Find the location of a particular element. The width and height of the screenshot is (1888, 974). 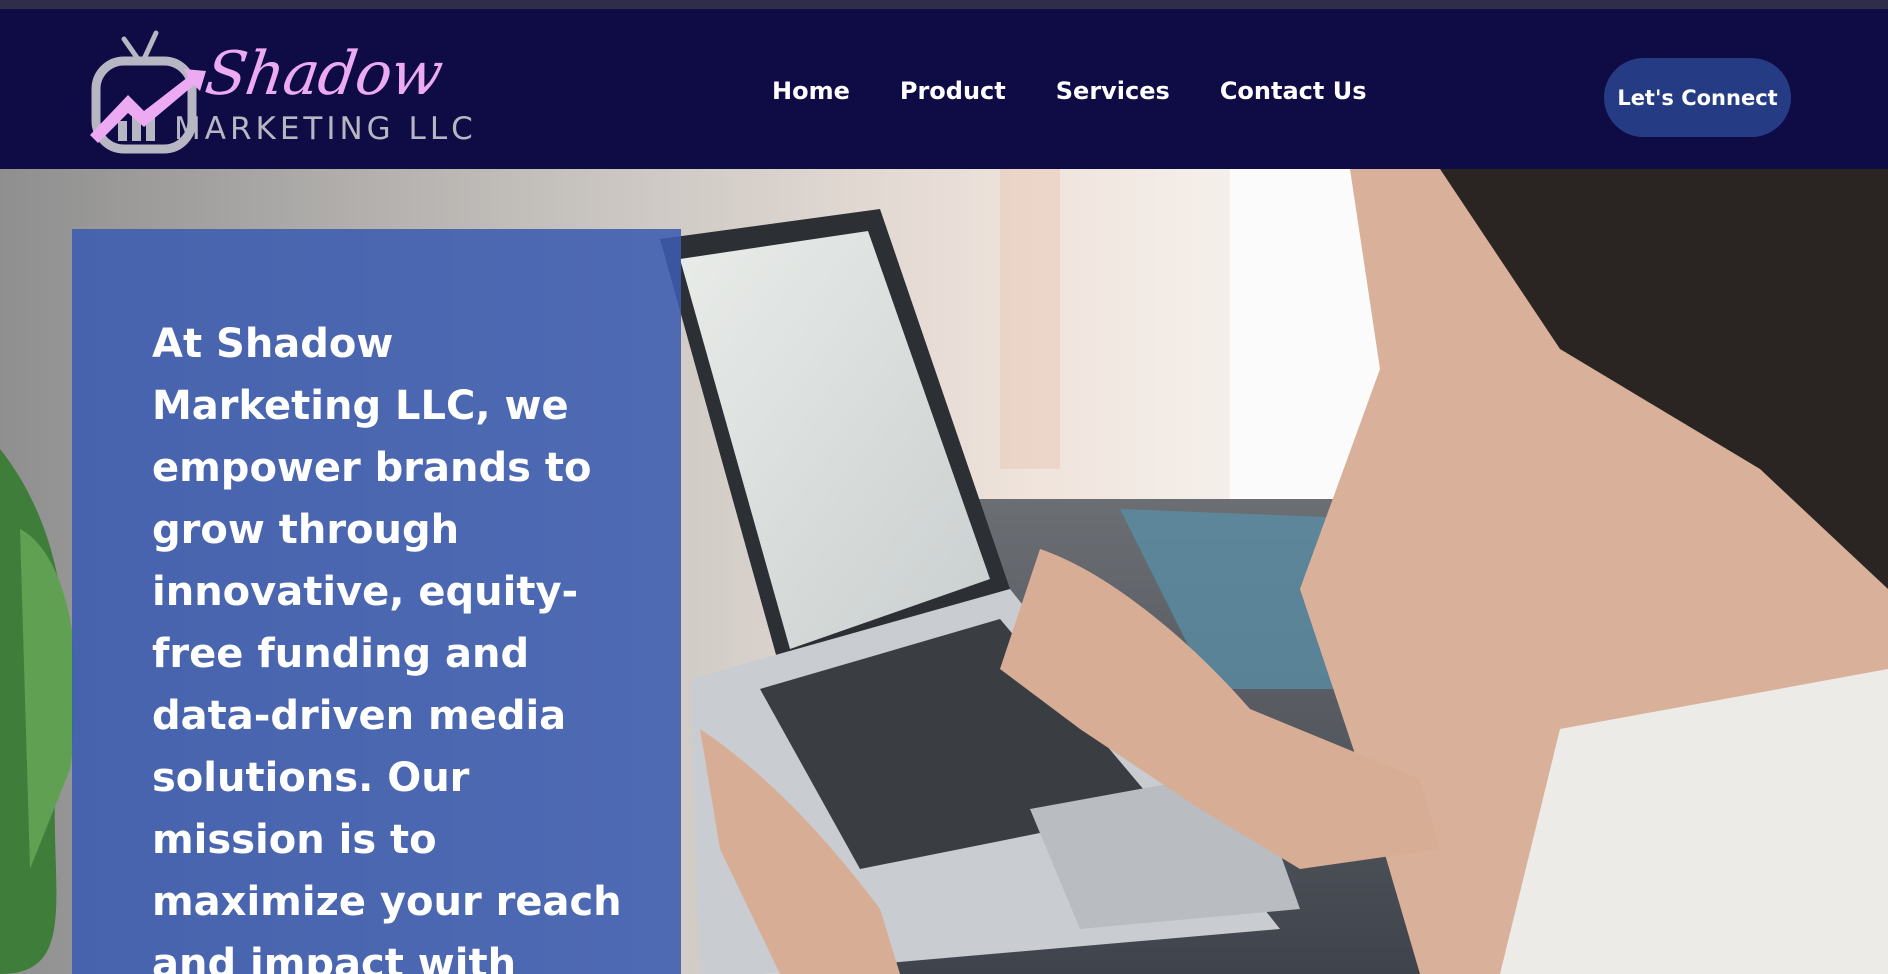

main-nav: Home Product Services Contact Us is located at coordinates (1069, 91).